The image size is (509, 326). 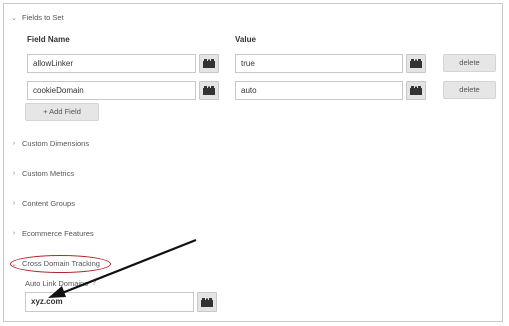 What do you see at coordinates (122, 268) in the screenshot?
I see `annotation-arrow` at bounding box center [122, 268].